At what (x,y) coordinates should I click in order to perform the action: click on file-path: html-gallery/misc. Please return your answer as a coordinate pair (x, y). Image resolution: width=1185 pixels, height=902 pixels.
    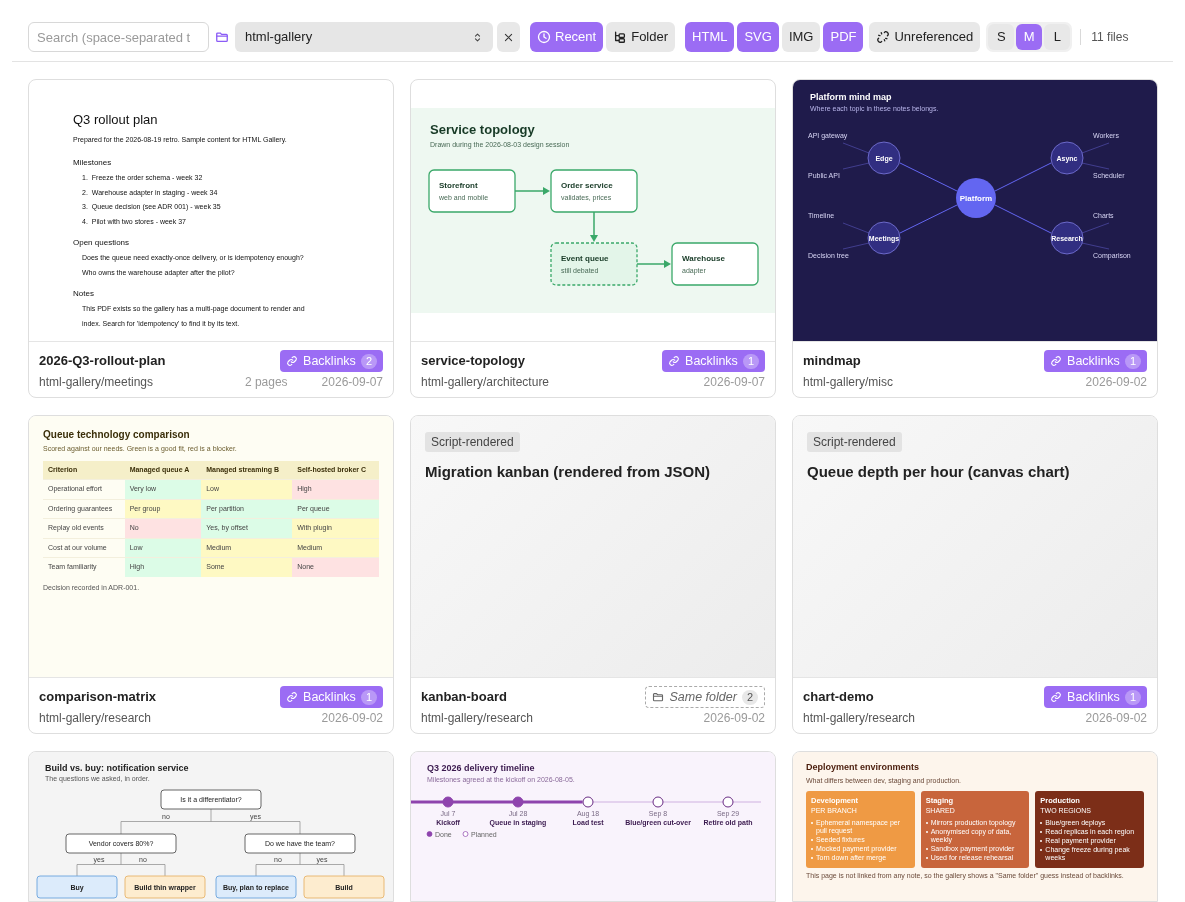
    Looking at the image, I should click on (848, 382).